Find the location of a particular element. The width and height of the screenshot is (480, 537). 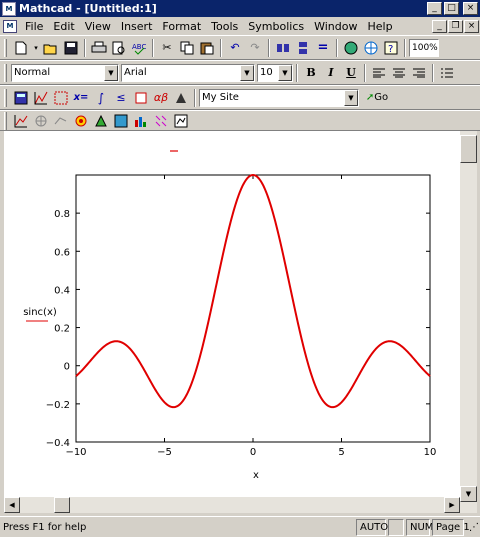

3d-scatter-icon is located at coordinates (101, 121).